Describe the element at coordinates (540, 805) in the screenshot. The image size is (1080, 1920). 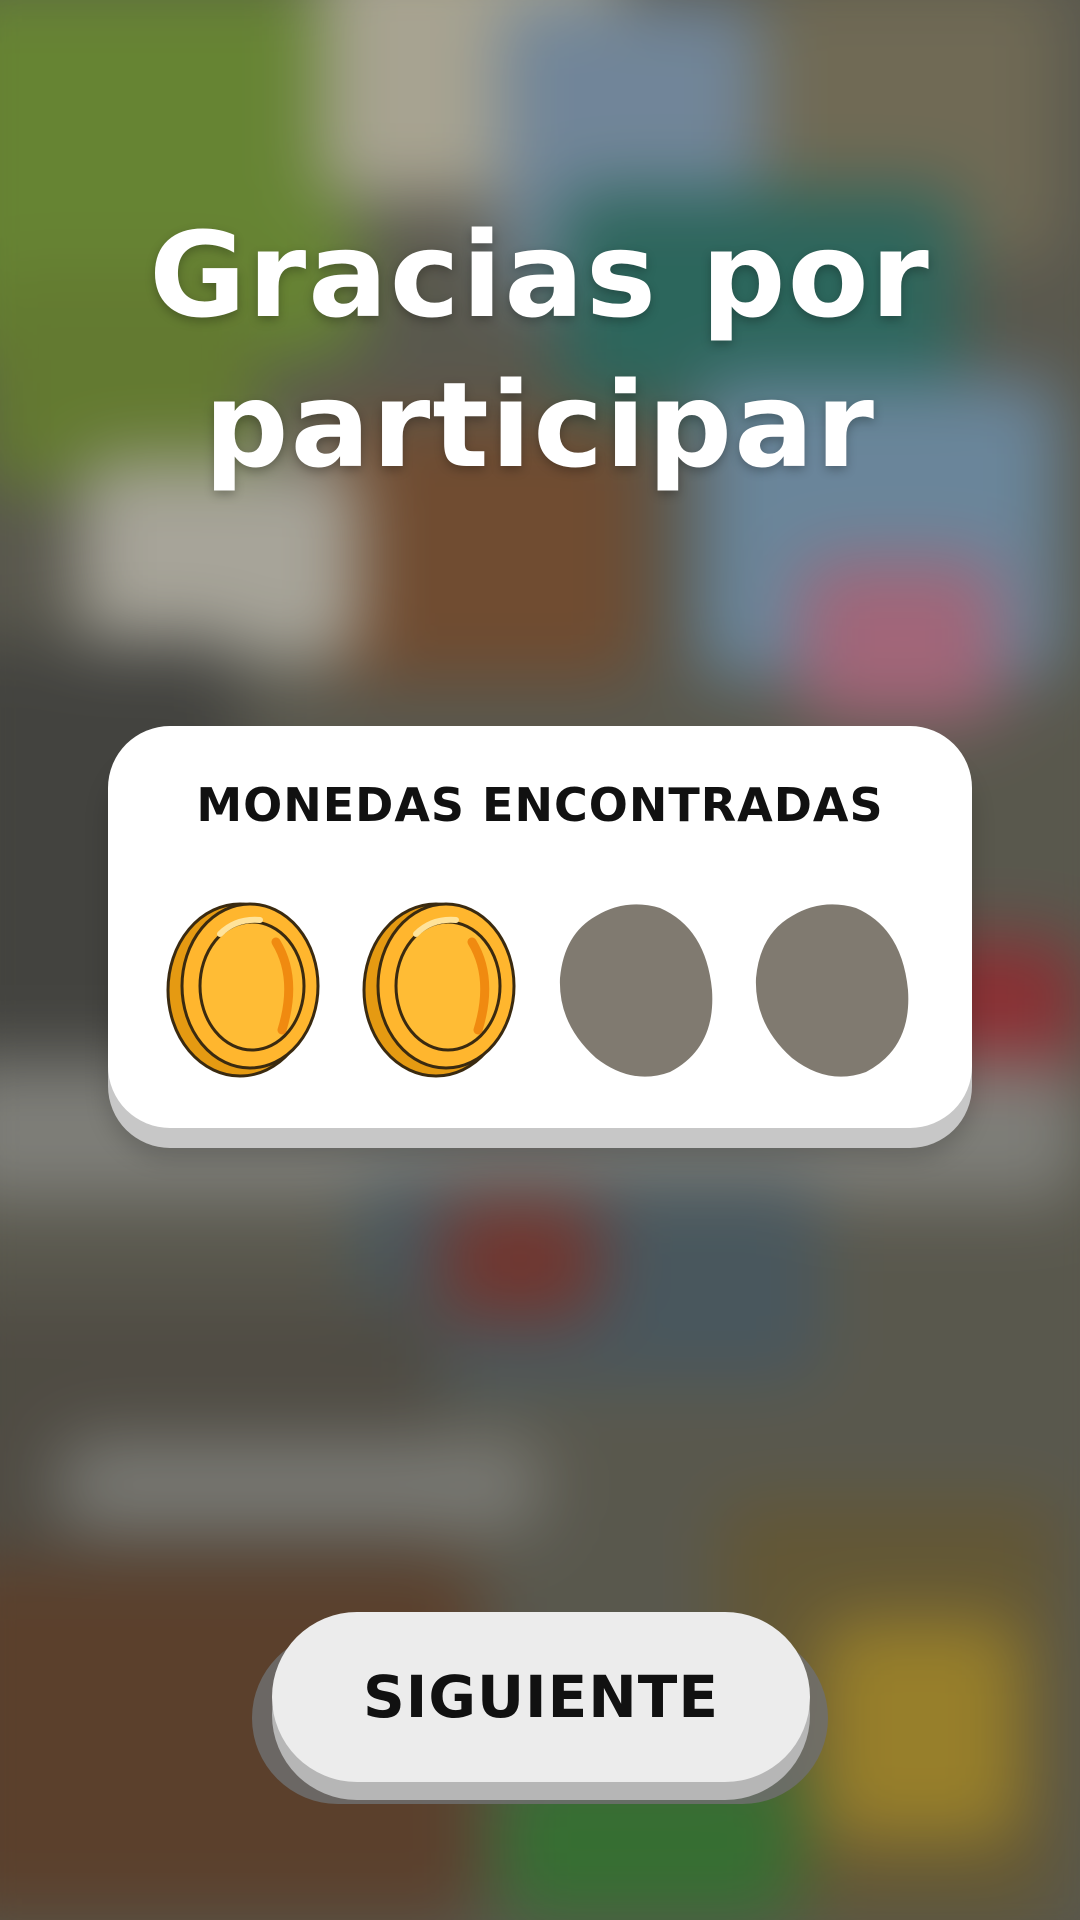
I see `coins-found-heading: MONEDAS ENCONTRADAS` at that location.